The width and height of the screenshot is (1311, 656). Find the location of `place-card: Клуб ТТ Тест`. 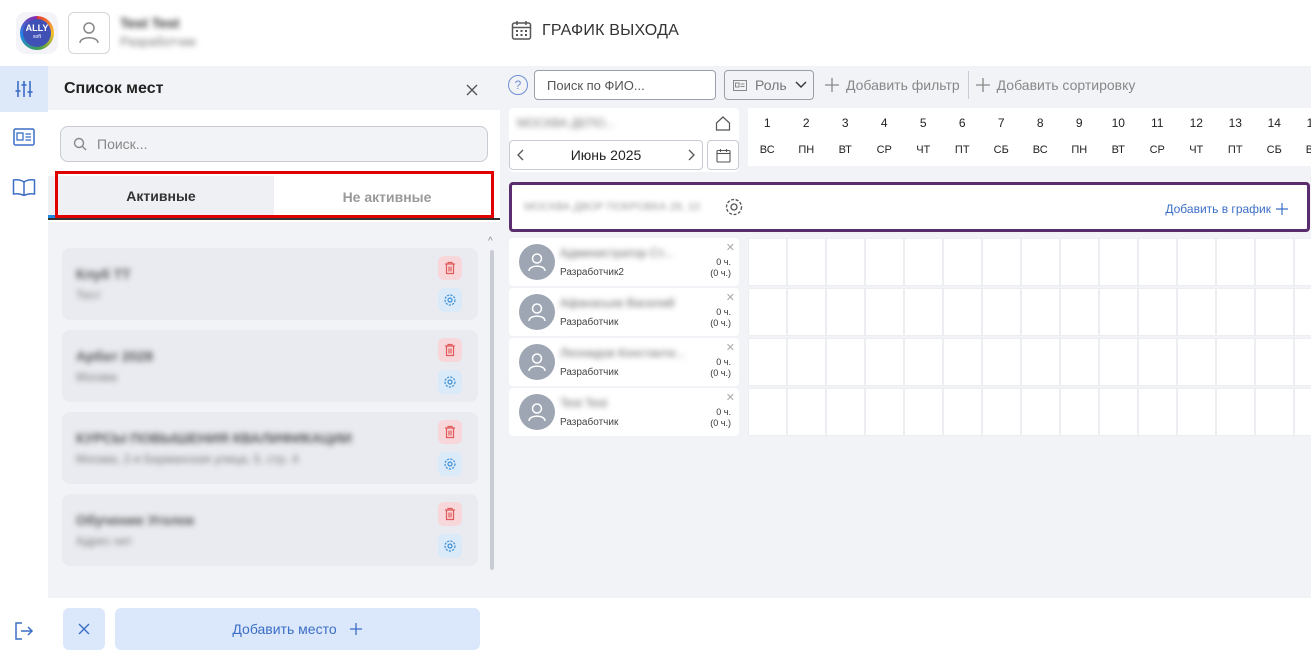

place-card: Клуб ТТ Тест is located at coordinates (270, 284).